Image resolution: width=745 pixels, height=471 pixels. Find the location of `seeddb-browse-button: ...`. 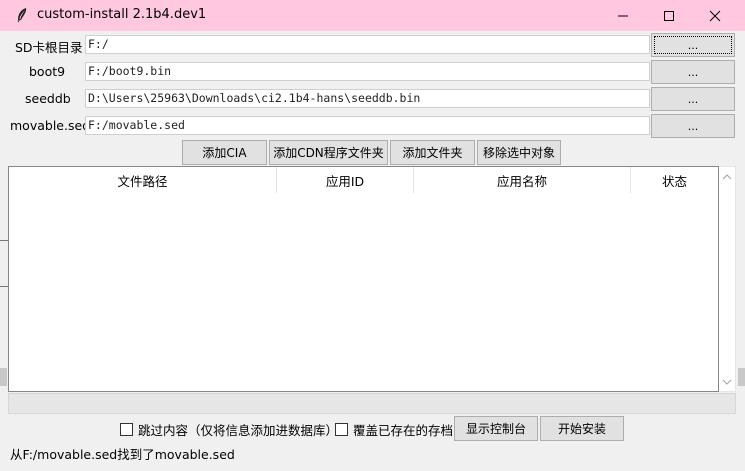

seeddb-browse-button: ... is located at coordinates (693, 99).